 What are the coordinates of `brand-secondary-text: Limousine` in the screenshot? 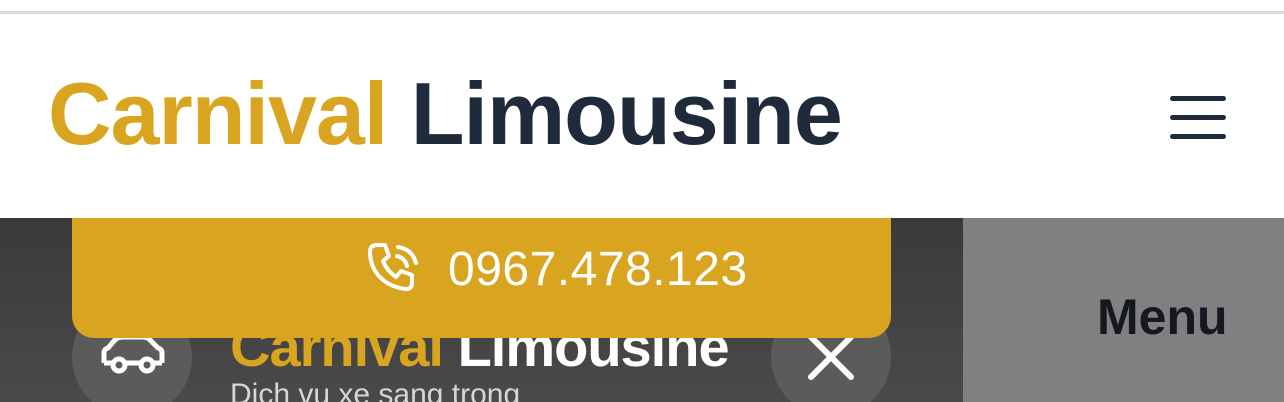 It's located at (626, 113).